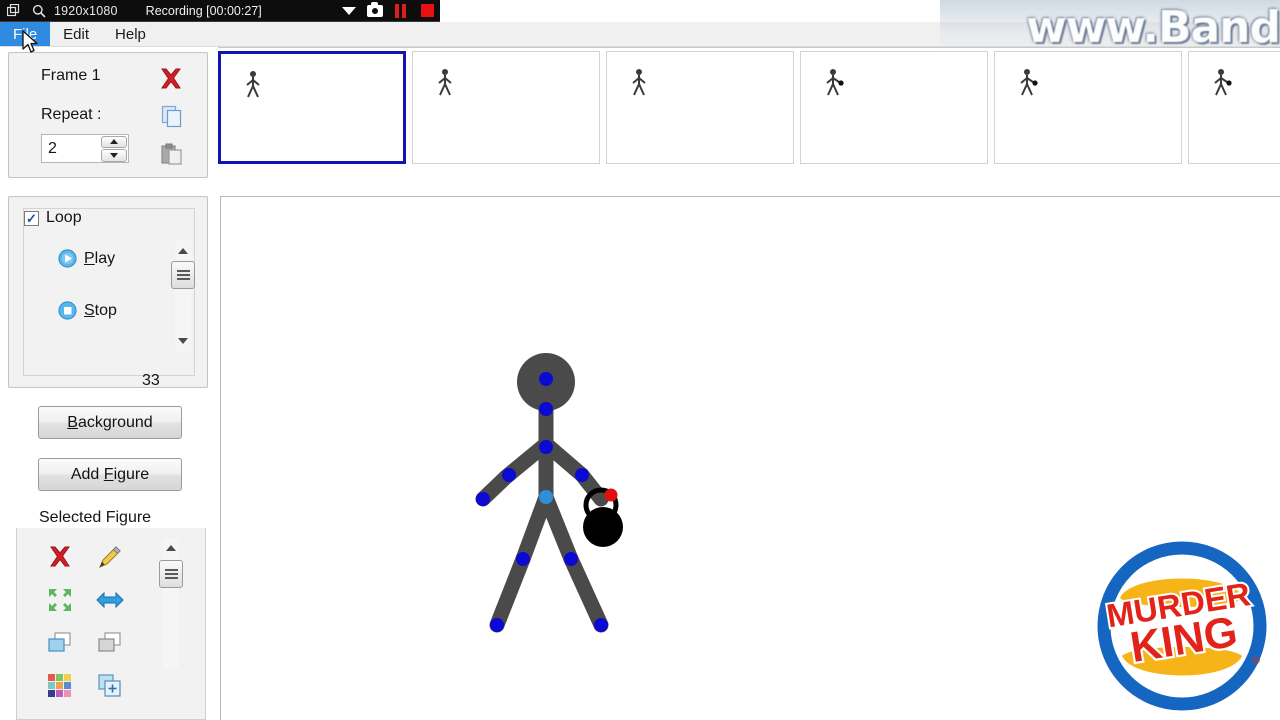 Image resolution: width=1280 pixels, height=720 pixels. I want to click on logo-registered-mark: ®, so click(1256, 661).